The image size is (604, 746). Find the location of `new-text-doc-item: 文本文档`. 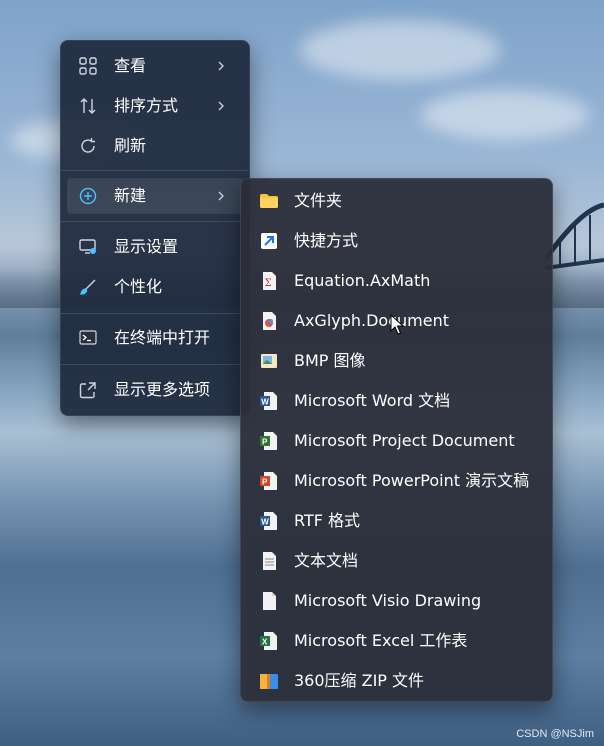

new-text-doc-item: 文本文档 is located at coordinates (396, 561).